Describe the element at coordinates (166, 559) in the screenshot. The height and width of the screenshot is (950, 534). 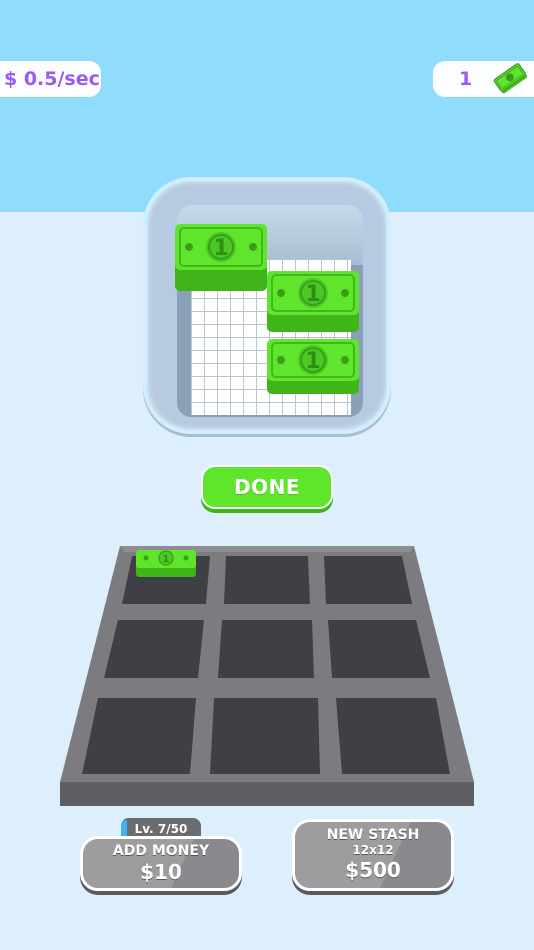
I see `board-bill-value: 1` at that location.